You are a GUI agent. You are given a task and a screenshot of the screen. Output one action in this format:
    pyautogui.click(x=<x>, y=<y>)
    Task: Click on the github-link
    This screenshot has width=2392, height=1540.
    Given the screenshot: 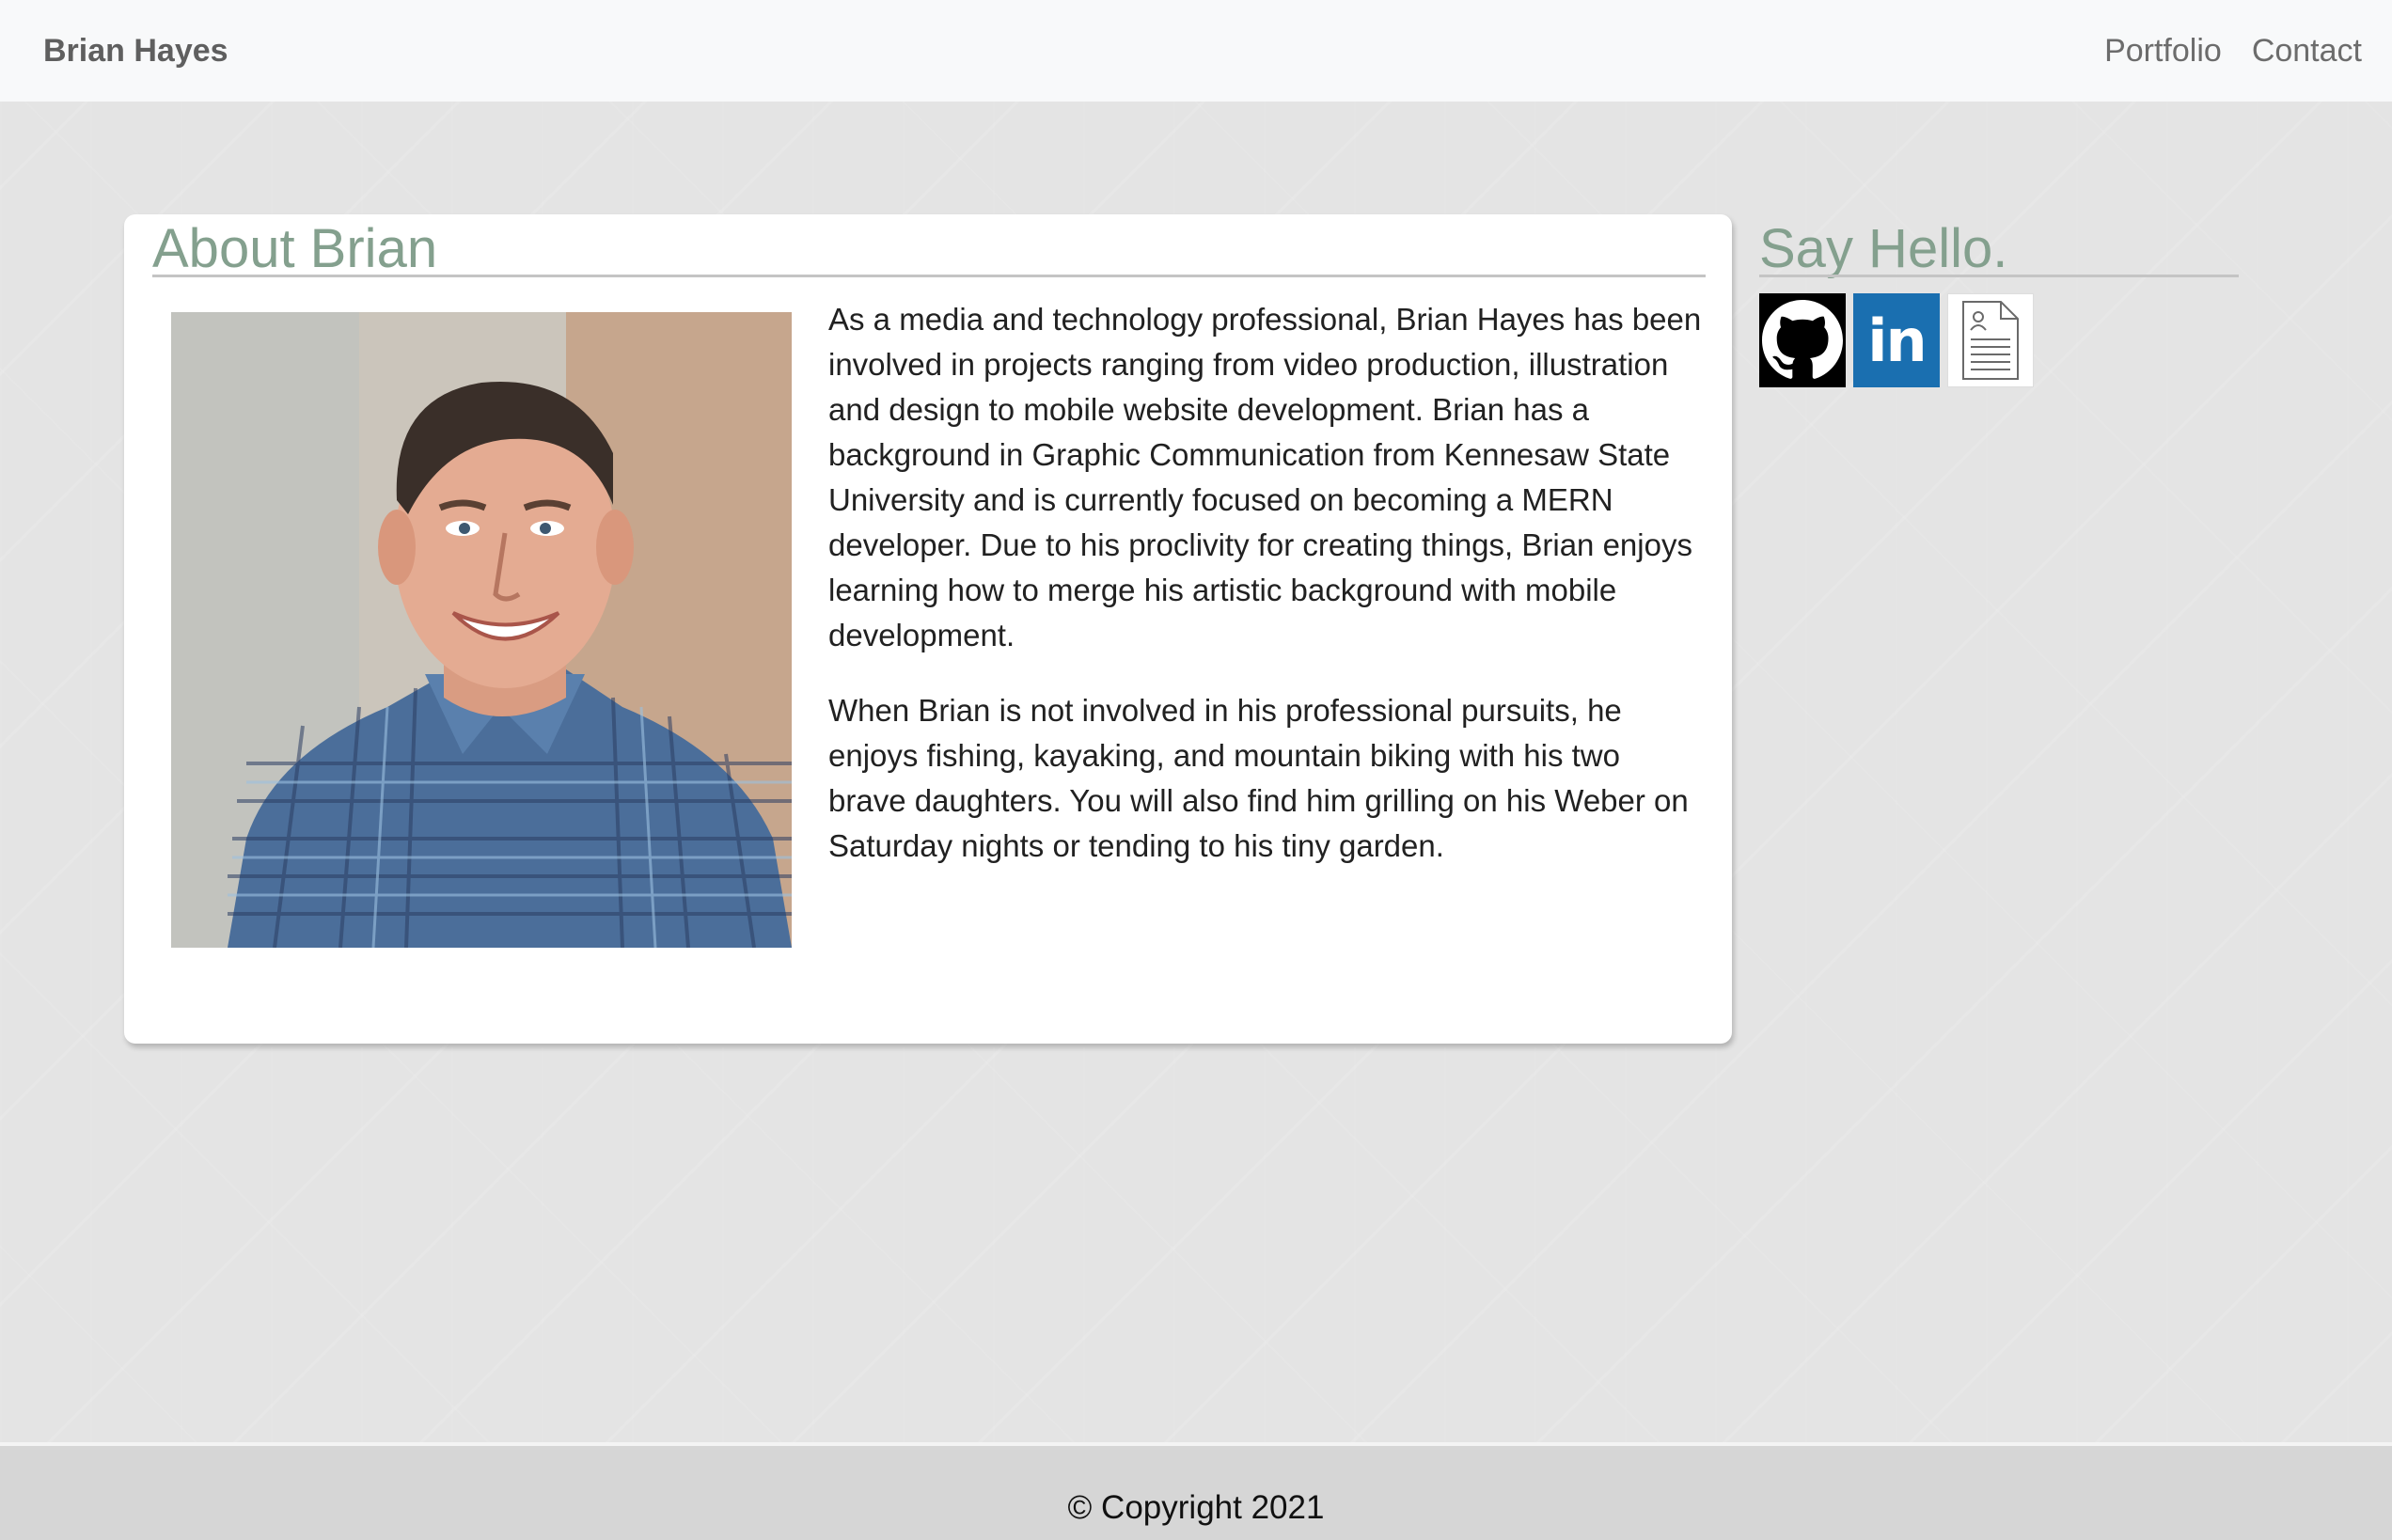 What is the action you would take?
    pyautogui.click(x=1802, y=340)
    